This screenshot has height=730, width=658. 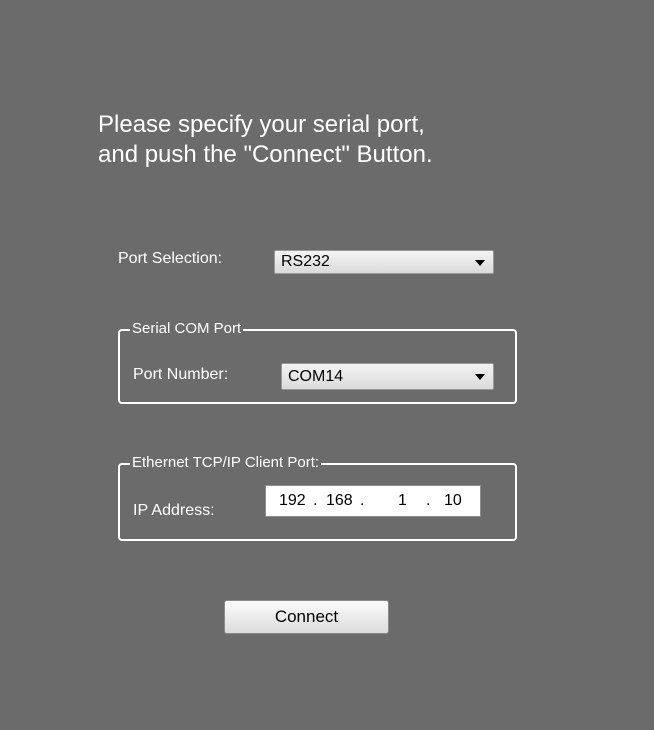 What do you see at coordinates (402, 501) in the screenshot?
I see `ip-octet-3: 1` at bounding box center [402, 501].